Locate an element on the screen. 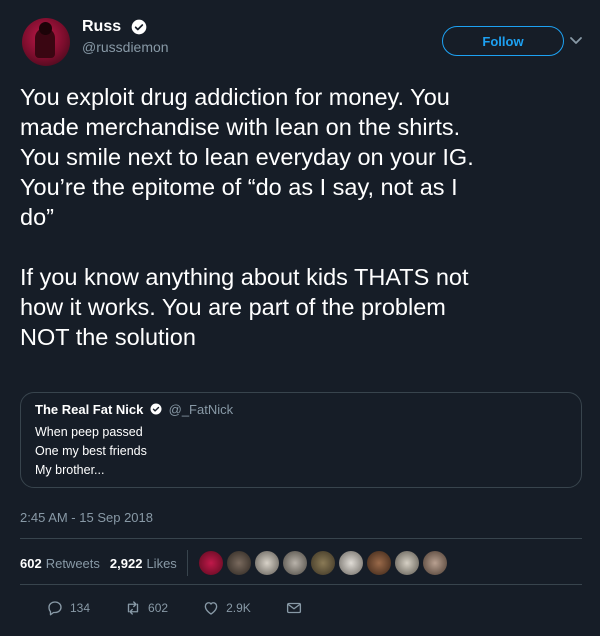 This screenshot has width=600, height=636. reply-count: 134 is located at coordinates (80, 608).